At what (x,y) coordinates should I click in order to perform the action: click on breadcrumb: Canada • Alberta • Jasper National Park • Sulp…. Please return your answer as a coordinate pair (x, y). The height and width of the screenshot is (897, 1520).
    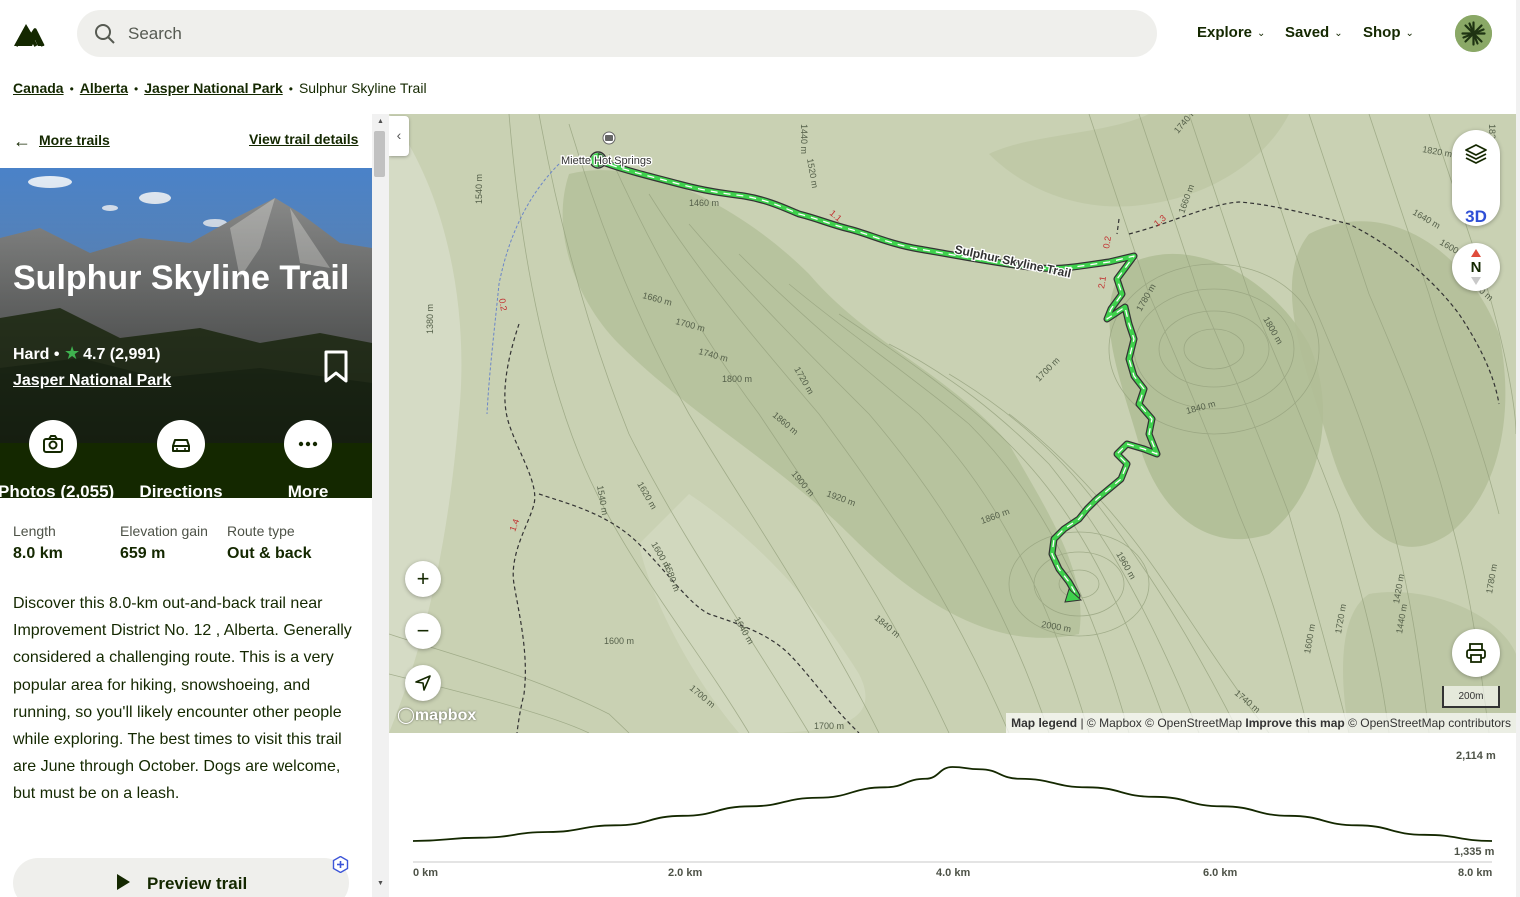
    Looking at the image, I should click on (220, 88).